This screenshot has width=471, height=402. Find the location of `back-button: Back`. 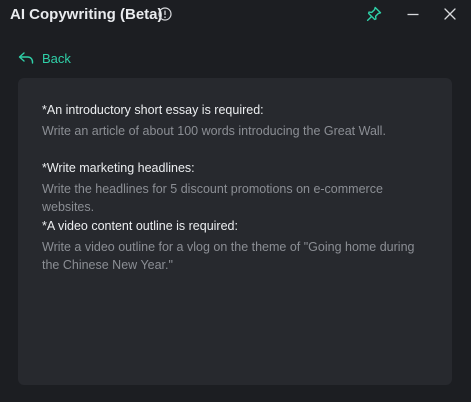

back-button: Back is located at coordinates (44, 58).